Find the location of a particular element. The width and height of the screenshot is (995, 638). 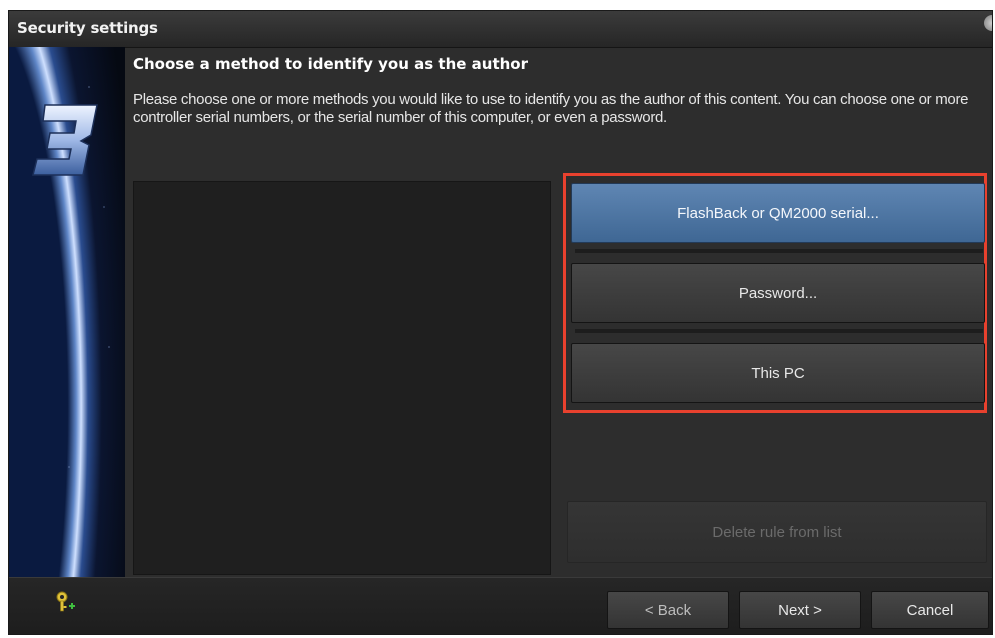

delete-rule-button: Delete rule from list is located at coordinates (777, 532).